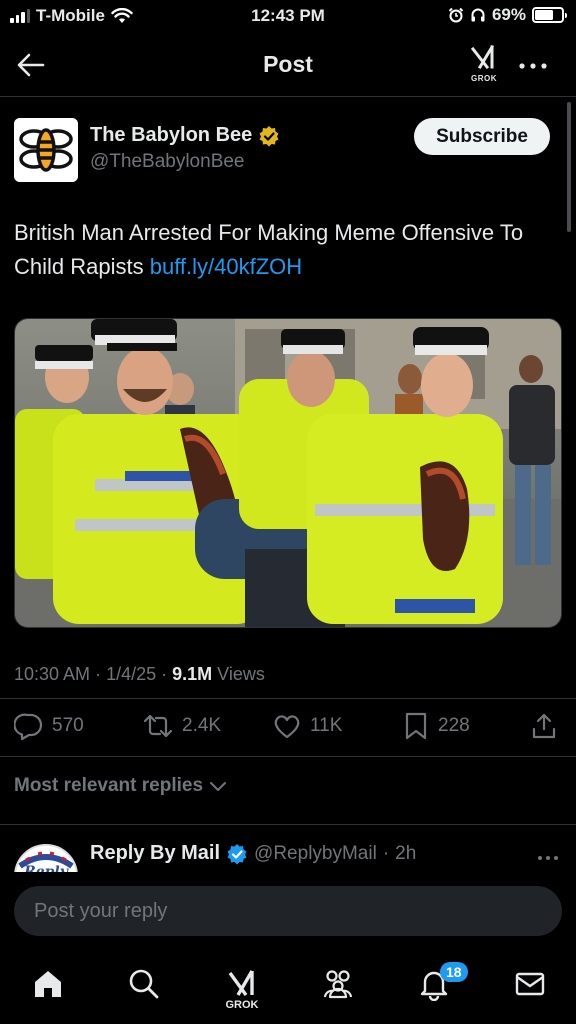 This screenshot has width=576, height=1024. I want to click on grok-button: GROK, so click(484, 64).